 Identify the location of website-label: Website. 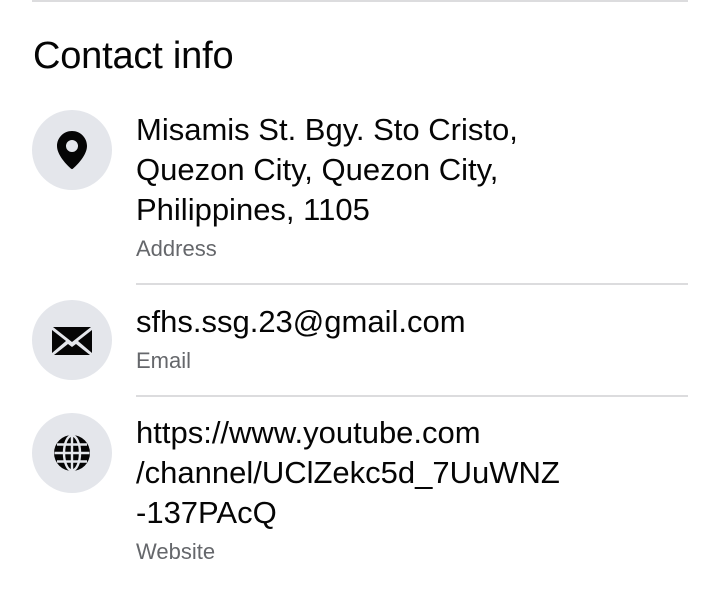
(176, 551).